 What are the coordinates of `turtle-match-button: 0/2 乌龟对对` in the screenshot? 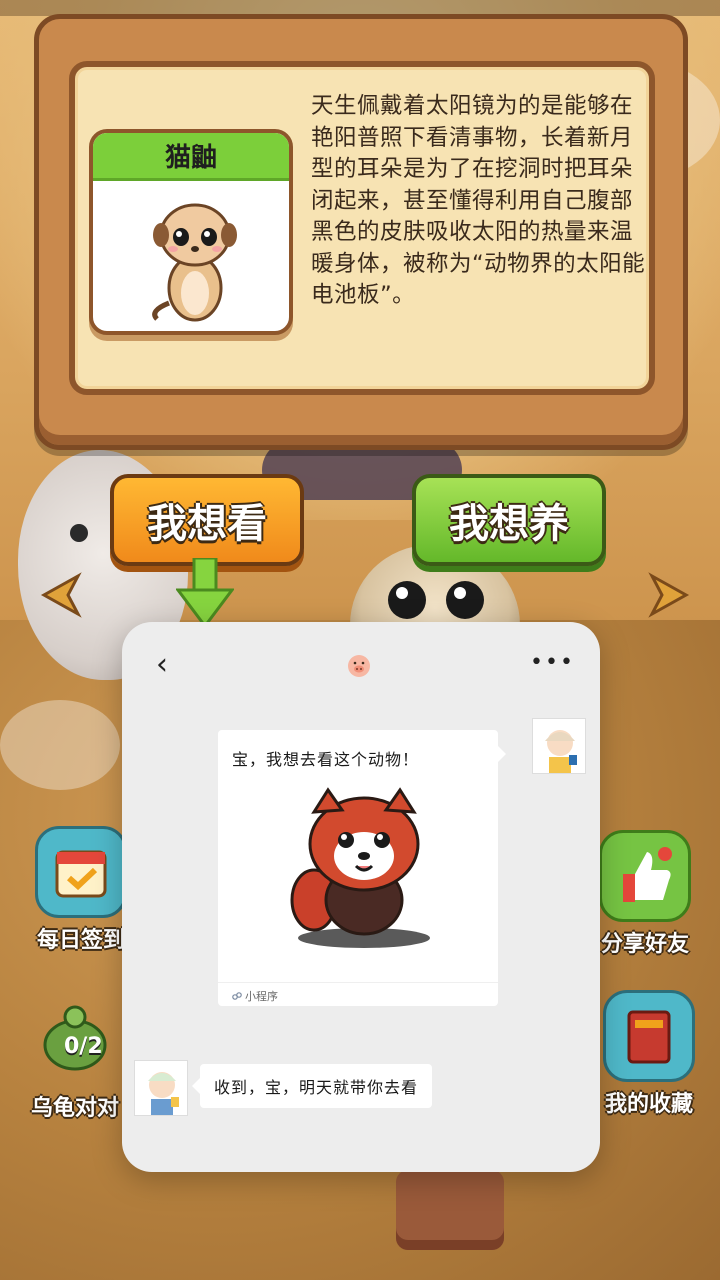 It's located at (75, 1058).